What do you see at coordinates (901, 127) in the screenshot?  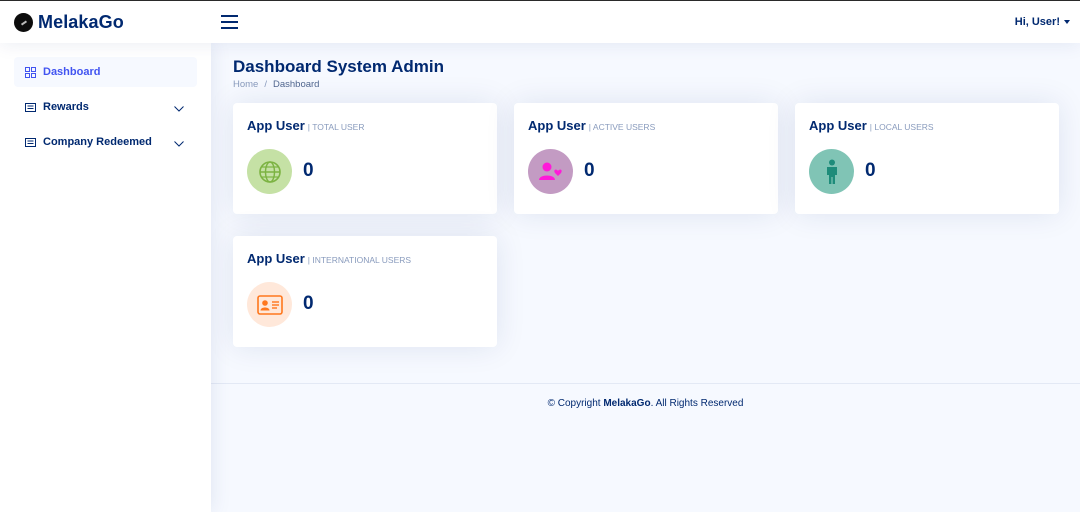 I see `card-subtitle: | LOCAL USERS` at bounding box center [901, 127].